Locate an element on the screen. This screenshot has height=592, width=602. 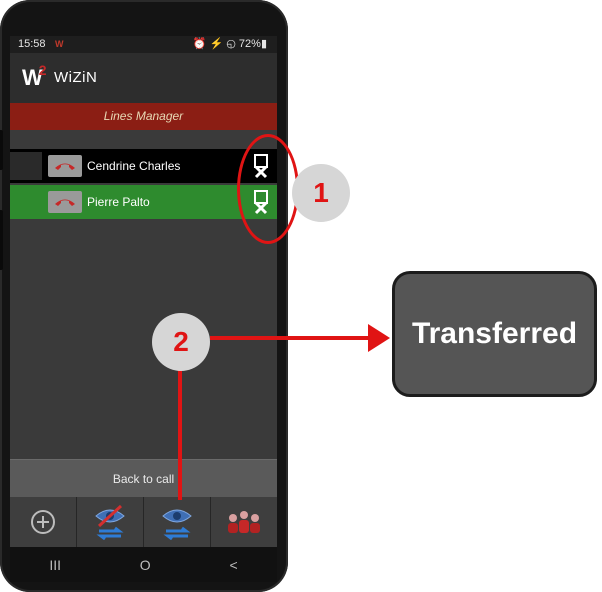
status-bar: 15:58 W ⏰ ⚡ ◵ 72%▮ is located at coordinates (143, 44).